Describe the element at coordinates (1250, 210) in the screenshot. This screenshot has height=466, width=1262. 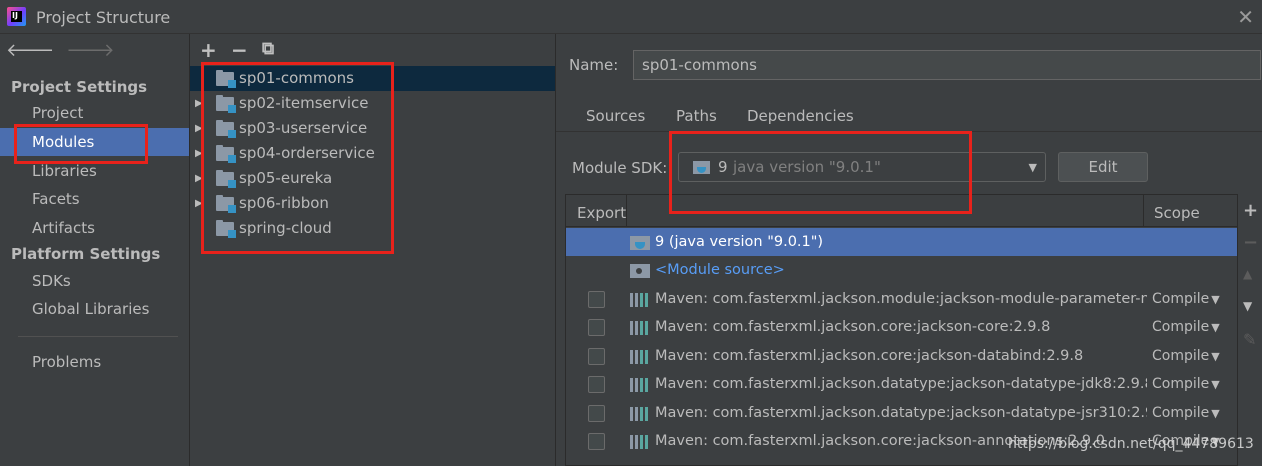
I see `add-dependency-icon: +` at that location.